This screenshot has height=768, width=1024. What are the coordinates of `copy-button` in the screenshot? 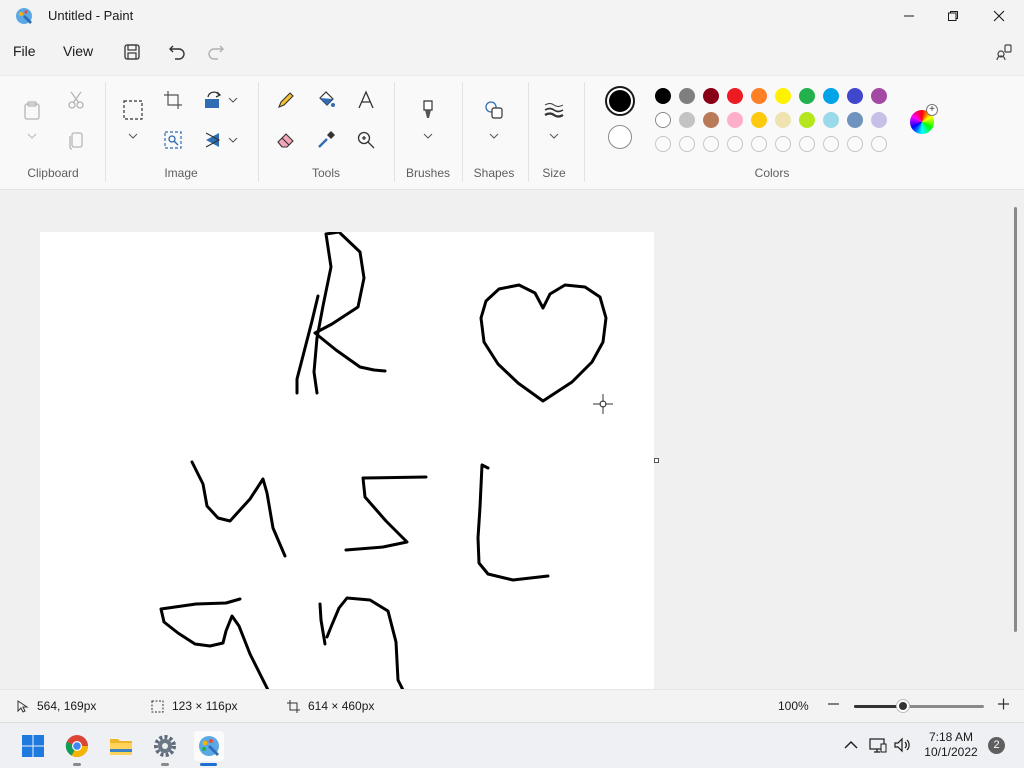 It's located at (76, 140).